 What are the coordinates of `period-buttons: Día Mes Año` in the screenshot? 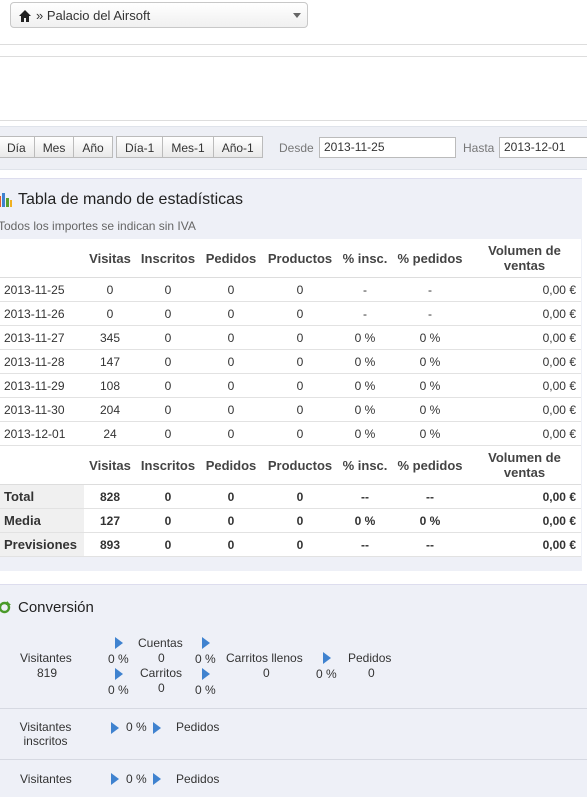 It's located at (56, 147).